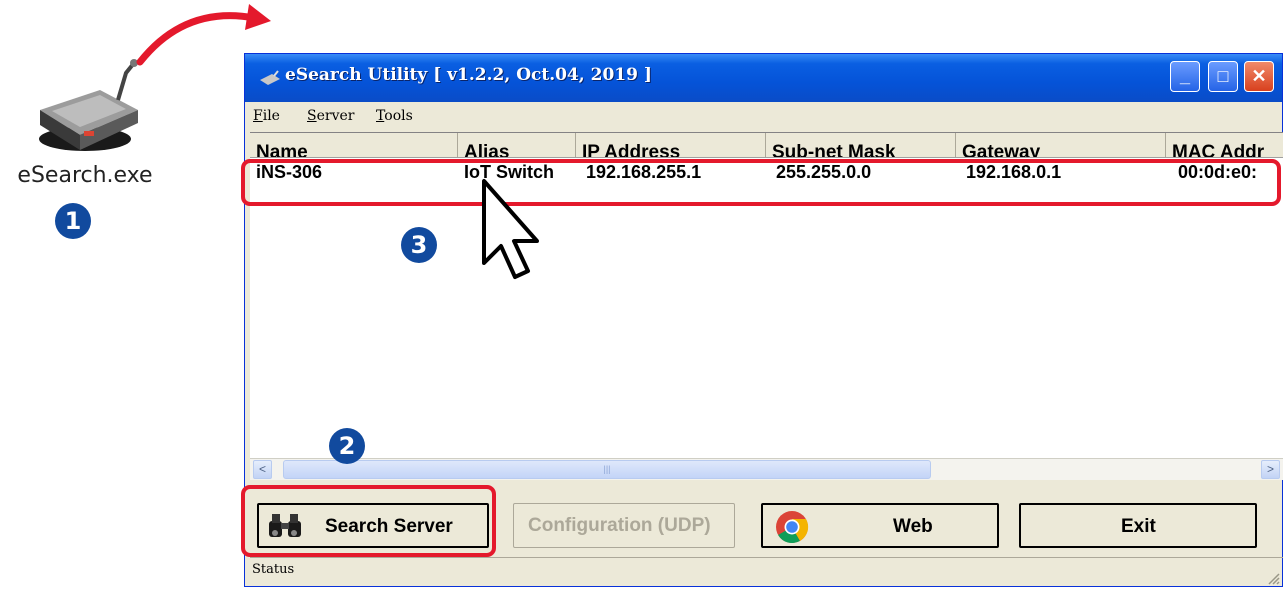  I want to click on exit-label: Exit, so click(1138, 526).